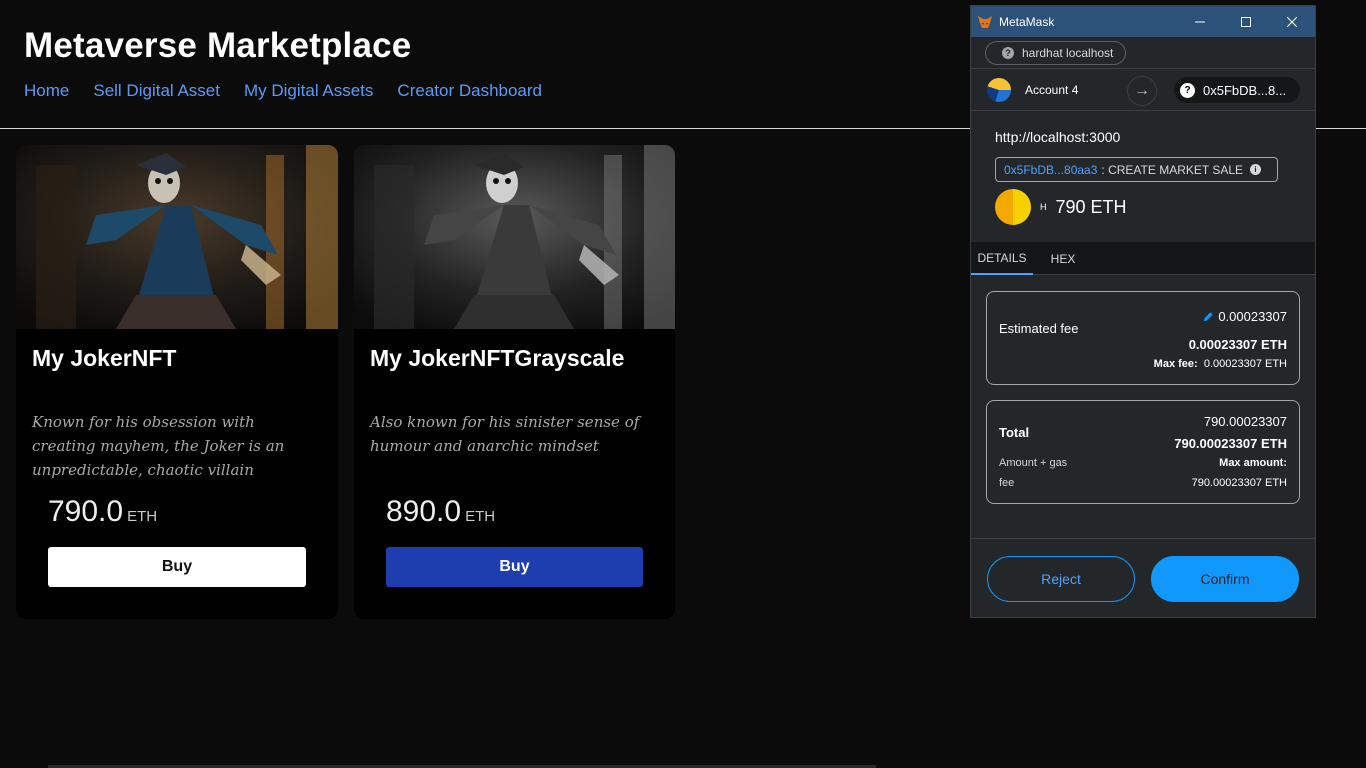  I want to click on total-label: Total, so click(1014, 432).